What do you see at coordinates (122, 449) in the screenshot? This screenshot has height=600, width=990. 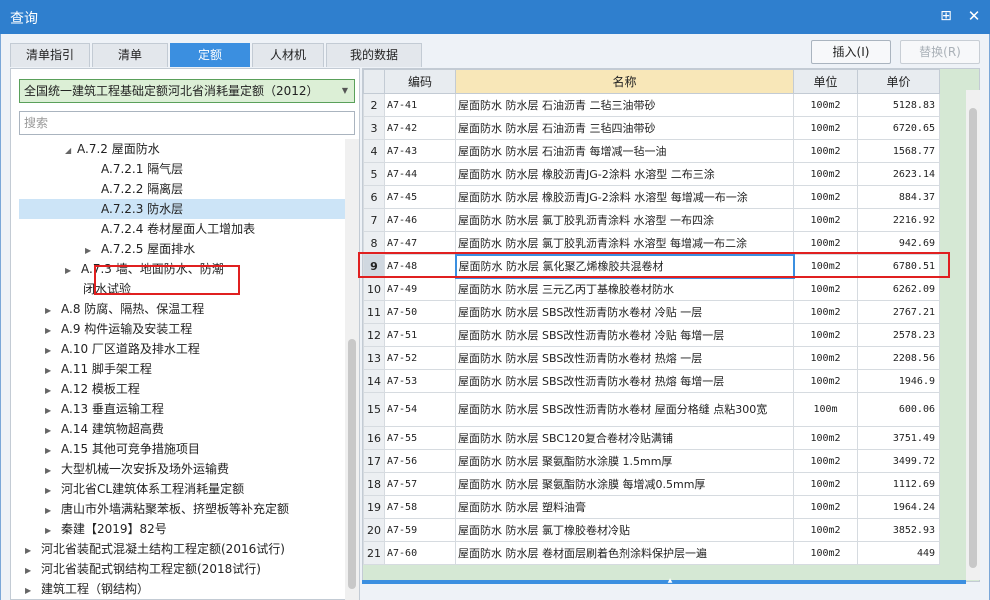 I see `tree-node: ▶ A.15 其他可竞争措施项目` at bounding box center [122, 449].